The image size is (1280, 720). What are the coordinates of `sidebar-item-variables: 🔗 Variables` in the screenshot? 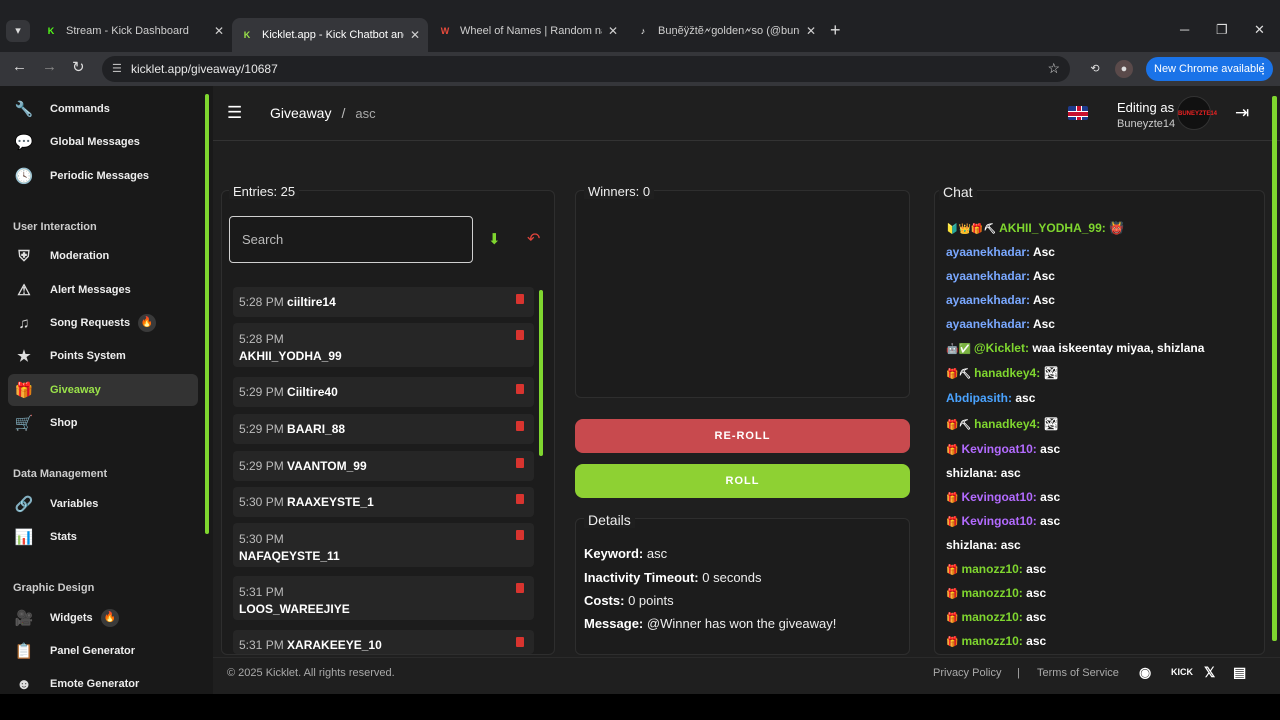 It's located at (103, 504).